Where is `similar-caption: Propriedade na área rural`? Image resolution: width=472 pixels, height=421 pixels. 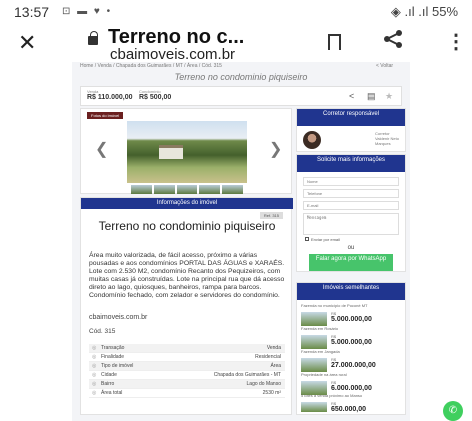 similar-caption: Propriedade na área rural is located at coordinates (324, 374).